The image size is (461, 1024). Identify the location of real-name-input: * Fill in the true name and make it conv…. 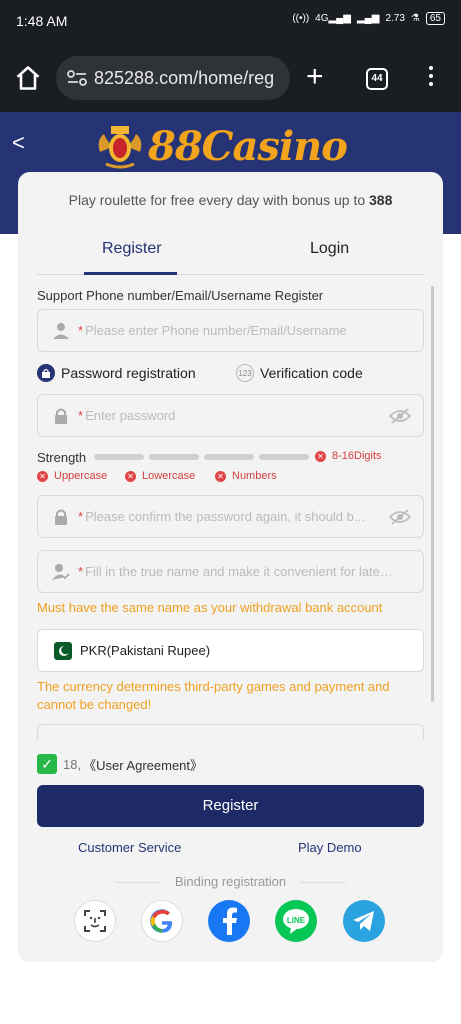
(230, 571).